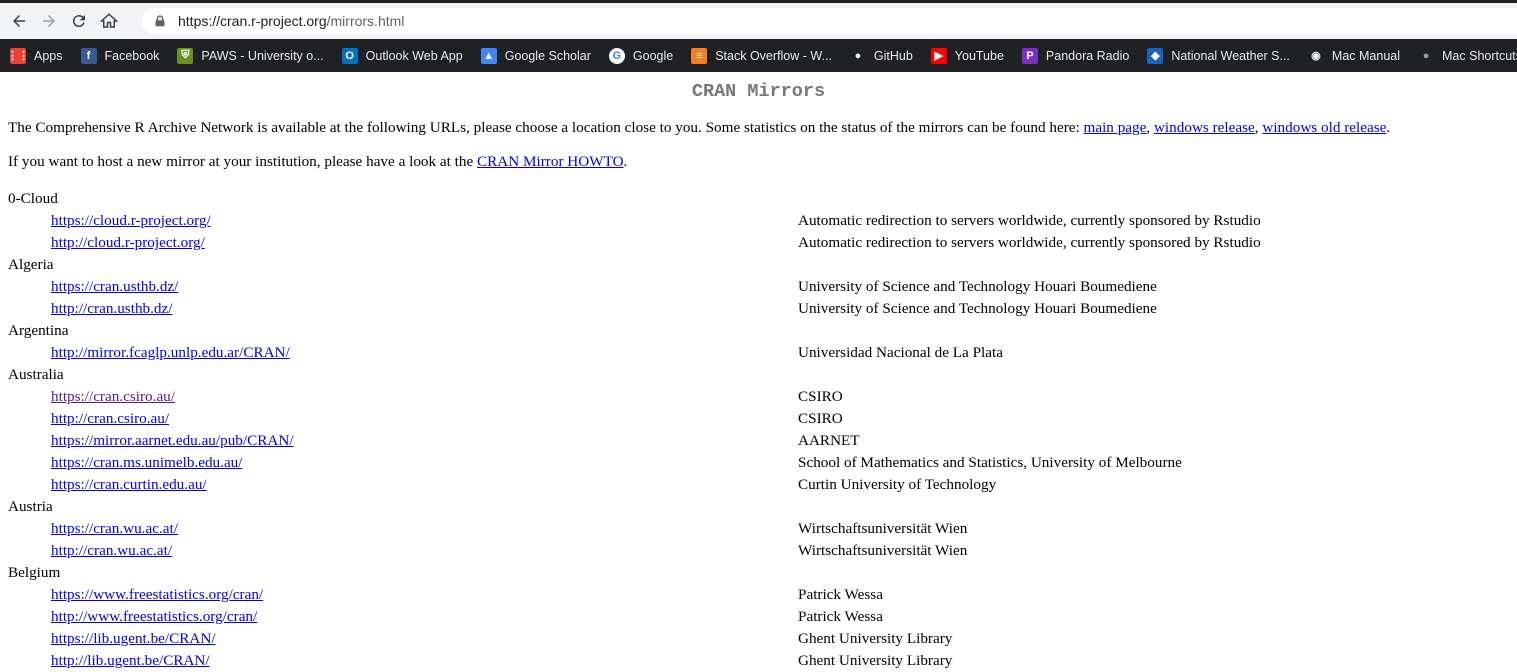  I want to click on mirror-link: https://lib.ugent.be/CRAN/, so click(133, 639).